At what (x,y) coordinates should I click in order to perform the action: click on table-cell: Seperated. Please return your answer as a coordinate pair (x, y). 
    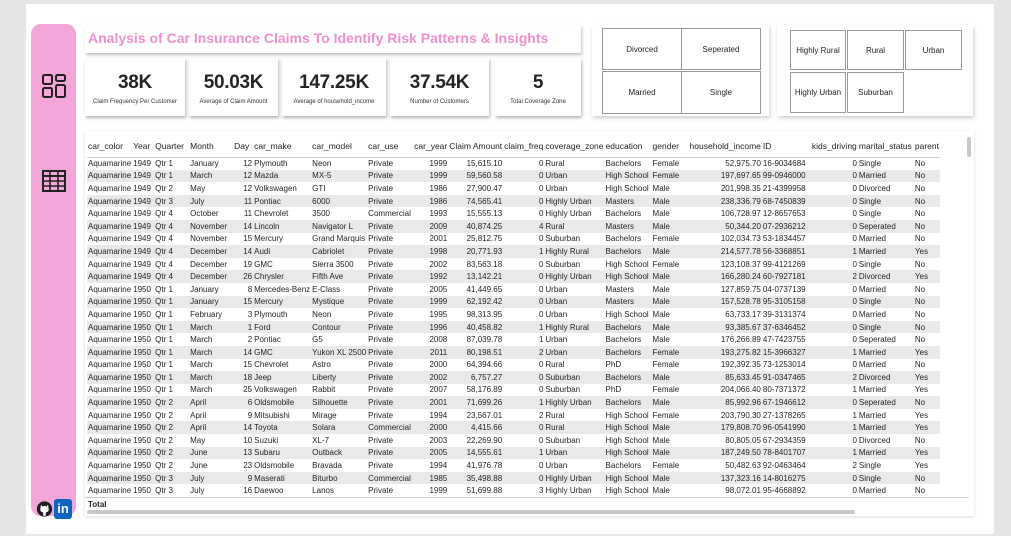
    Looking at the image, I should click on (877, 340).